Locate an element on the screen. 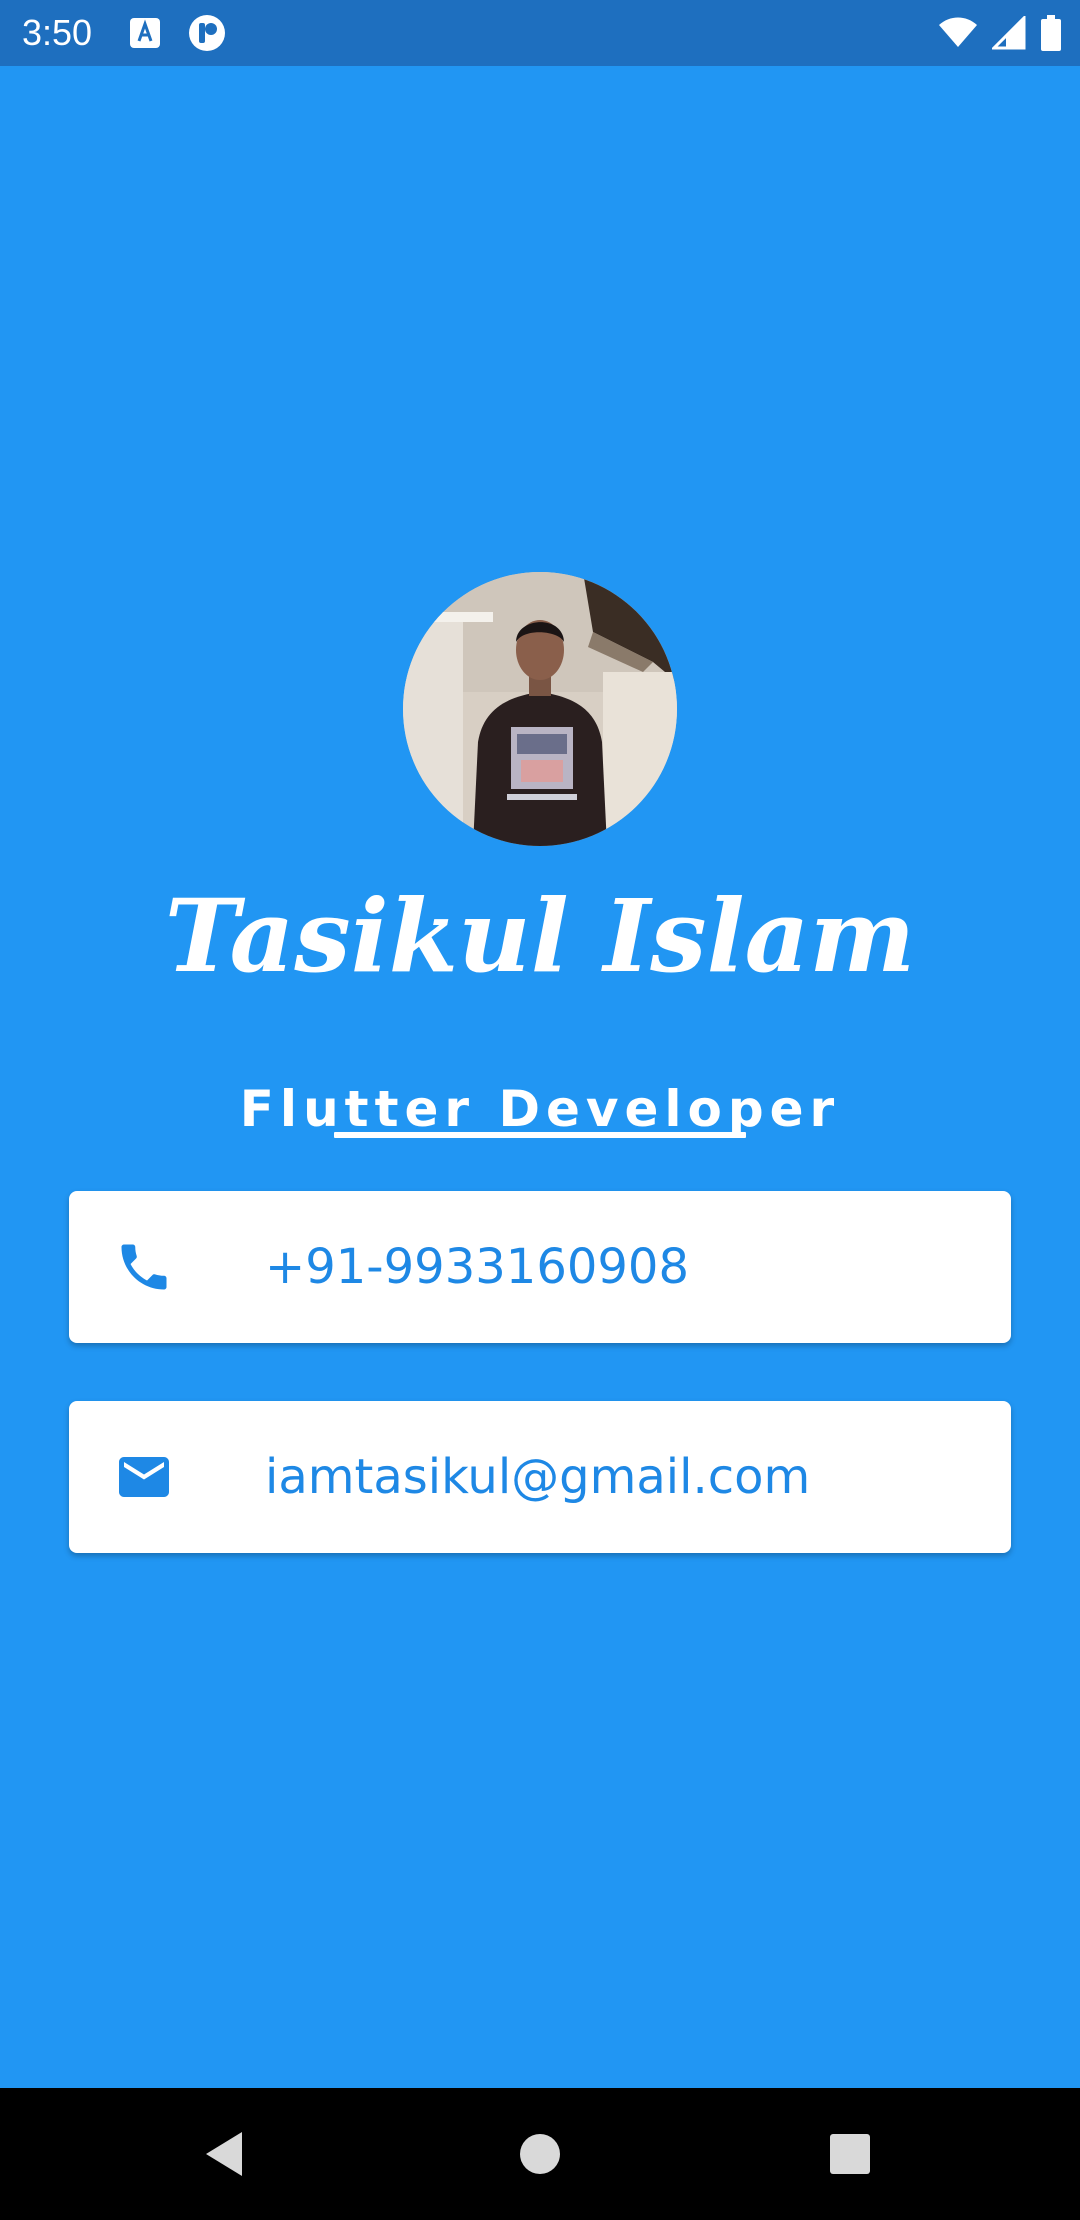  navigation-bar is located at coordinates (540, 2154).